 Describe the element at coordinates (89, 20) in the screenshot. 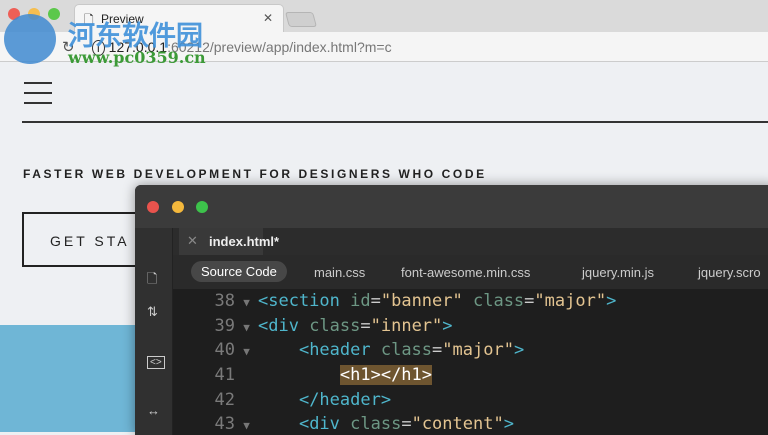

I see `page-icon: 🗋` at that location.